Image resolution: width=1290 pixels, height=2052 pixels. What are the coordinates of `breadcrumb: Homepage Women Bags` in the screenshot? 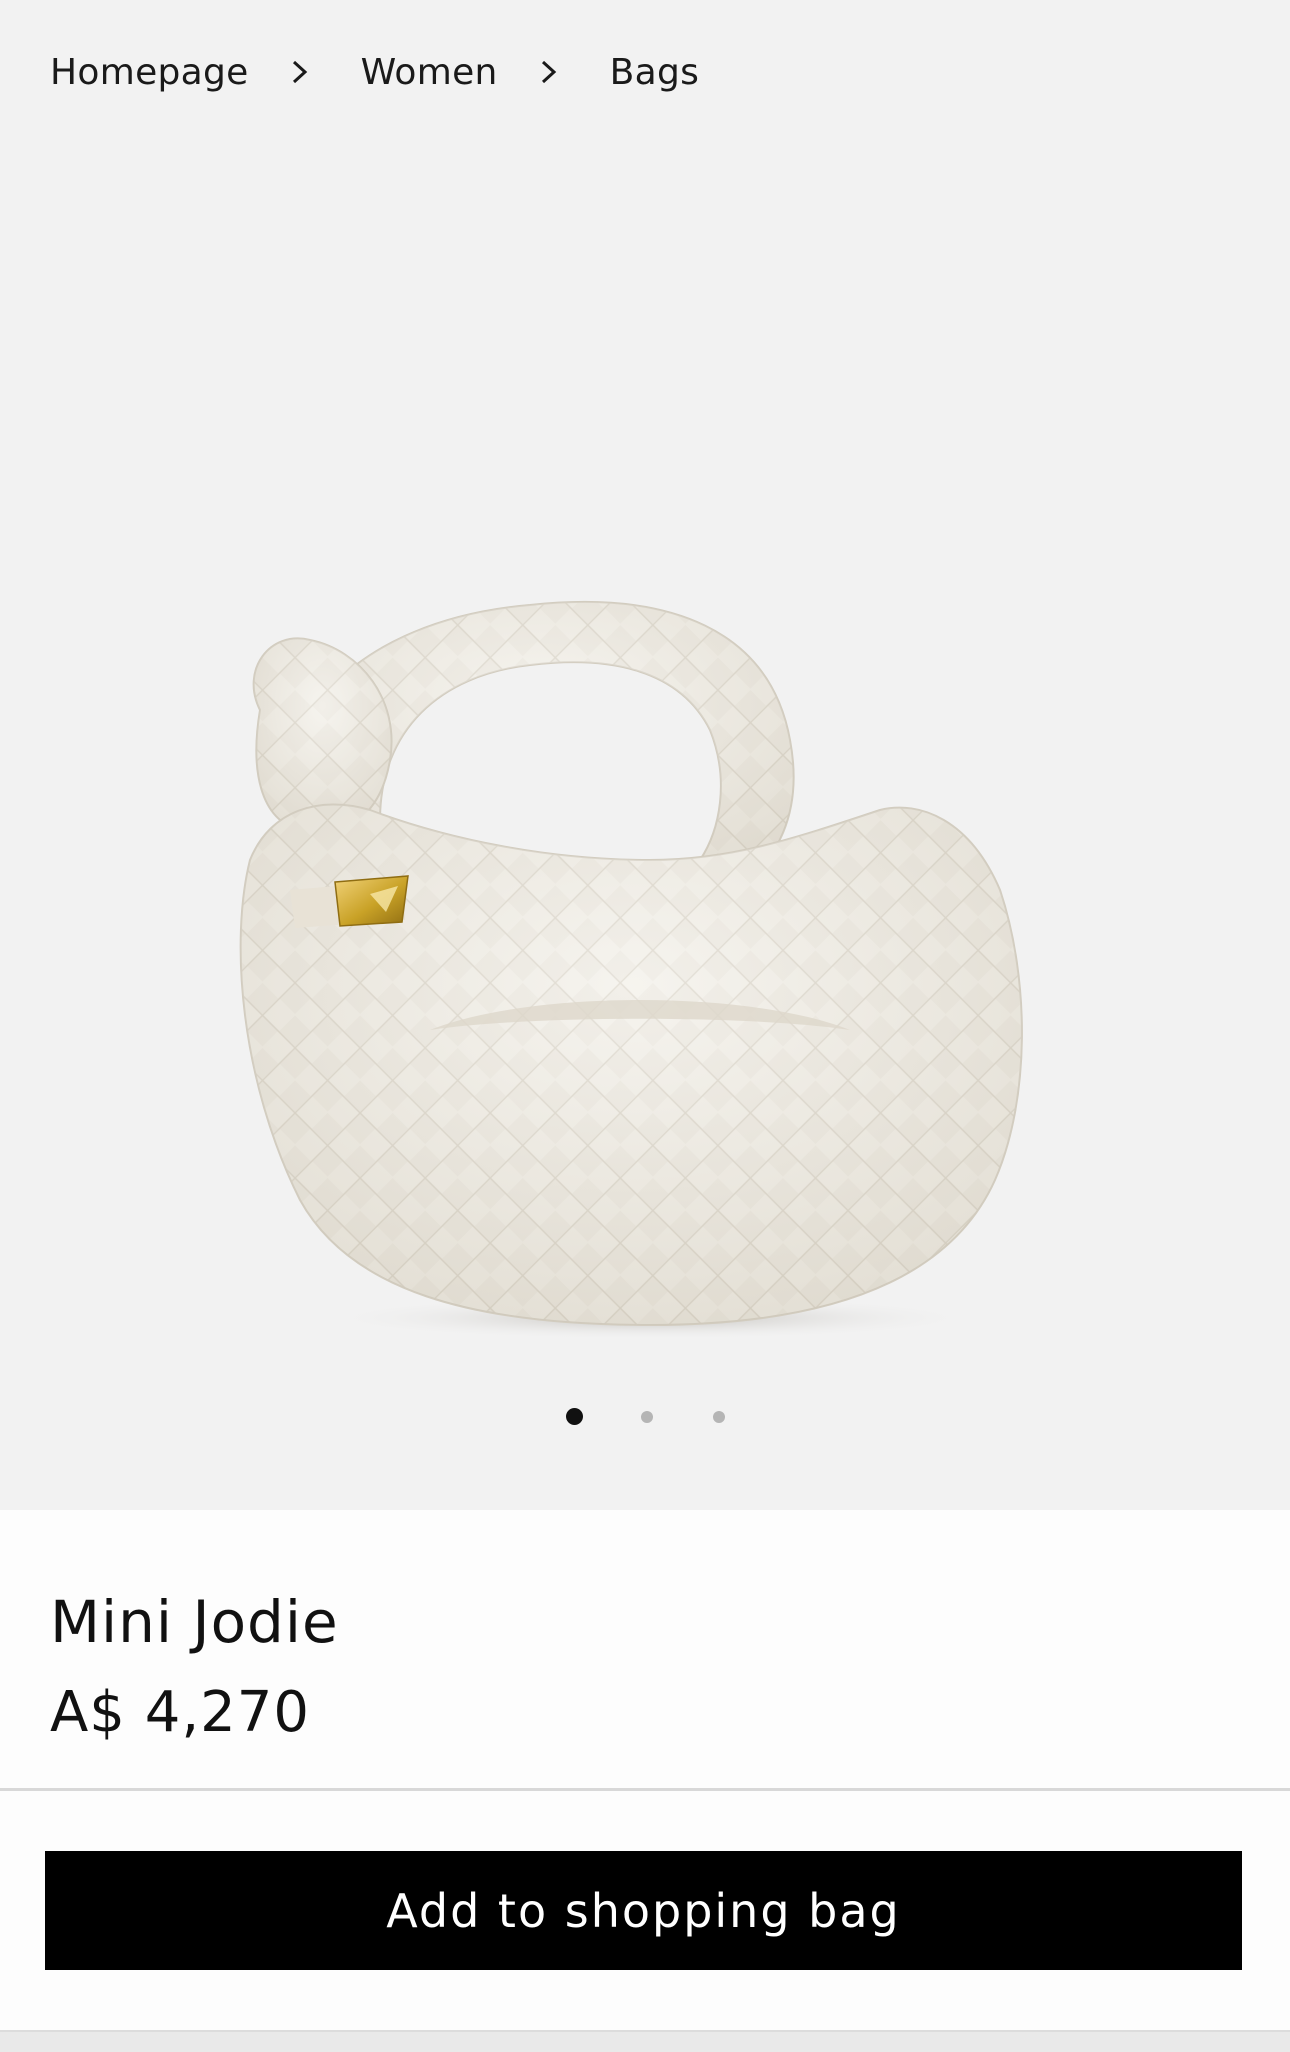 It's located at (374, 72).